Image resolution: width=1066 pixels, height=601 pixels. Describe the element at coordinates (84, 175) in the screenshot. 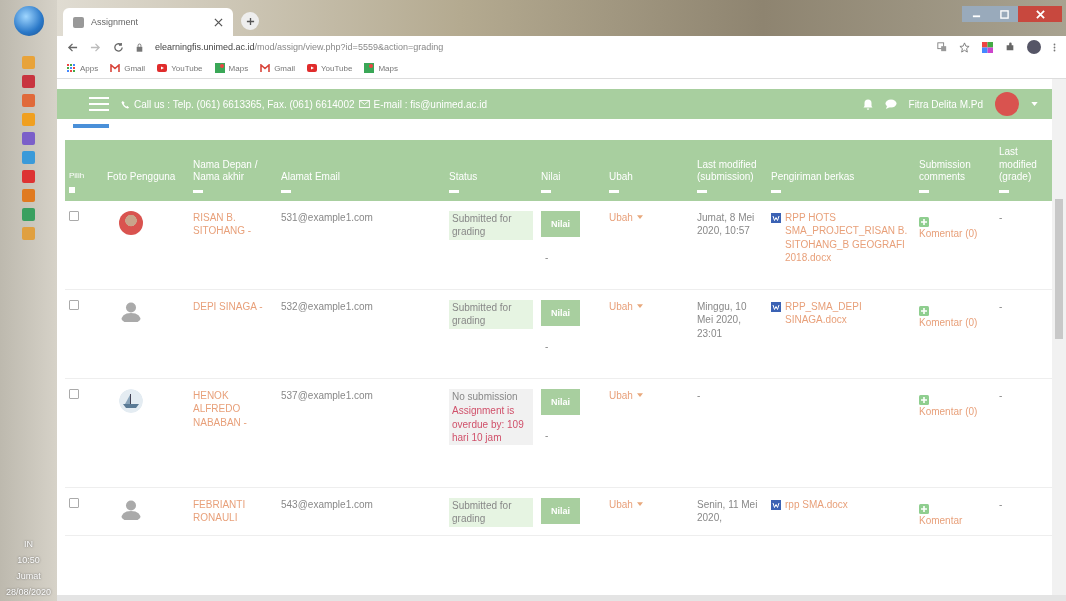

I see `column-header: Pilih` at that location.